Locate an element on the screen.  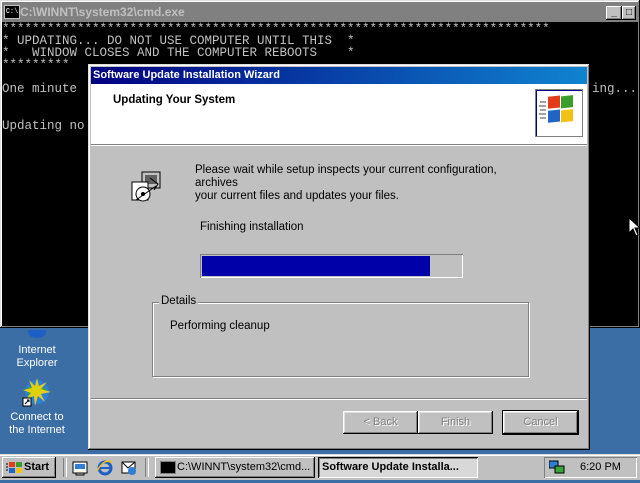
cmd-app-icon: C:\ is located at coordinates (12, 12).